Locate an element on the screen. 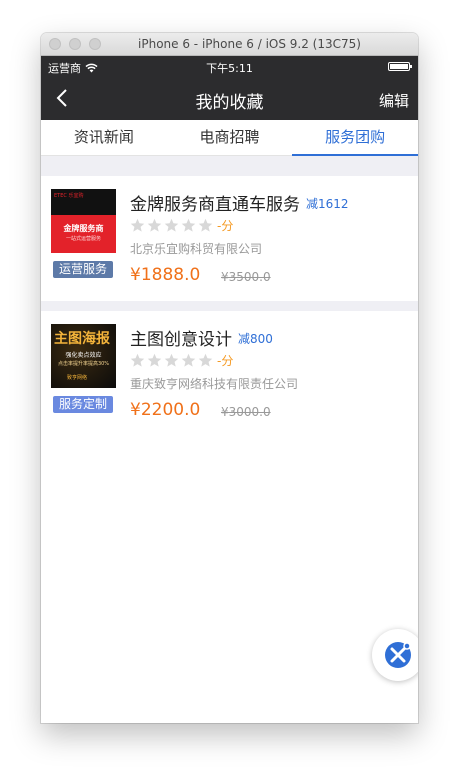 This screenshot has width=459, height=773. simulator-titlebar: iPhone 6 - iPhone 6 / iOS 9.2 (13C75) is located at coordinates (229, 44).